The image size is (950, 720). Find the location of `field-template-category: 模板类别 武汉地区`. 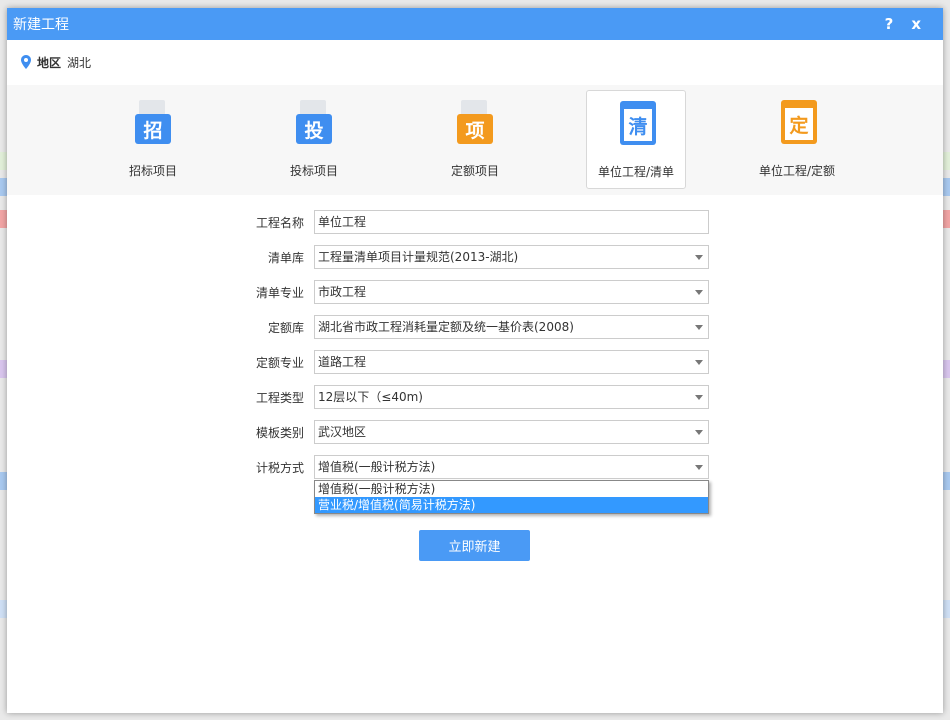

field-template-category: 模板类别 武汉地区 is located at coordinates (475, 432).